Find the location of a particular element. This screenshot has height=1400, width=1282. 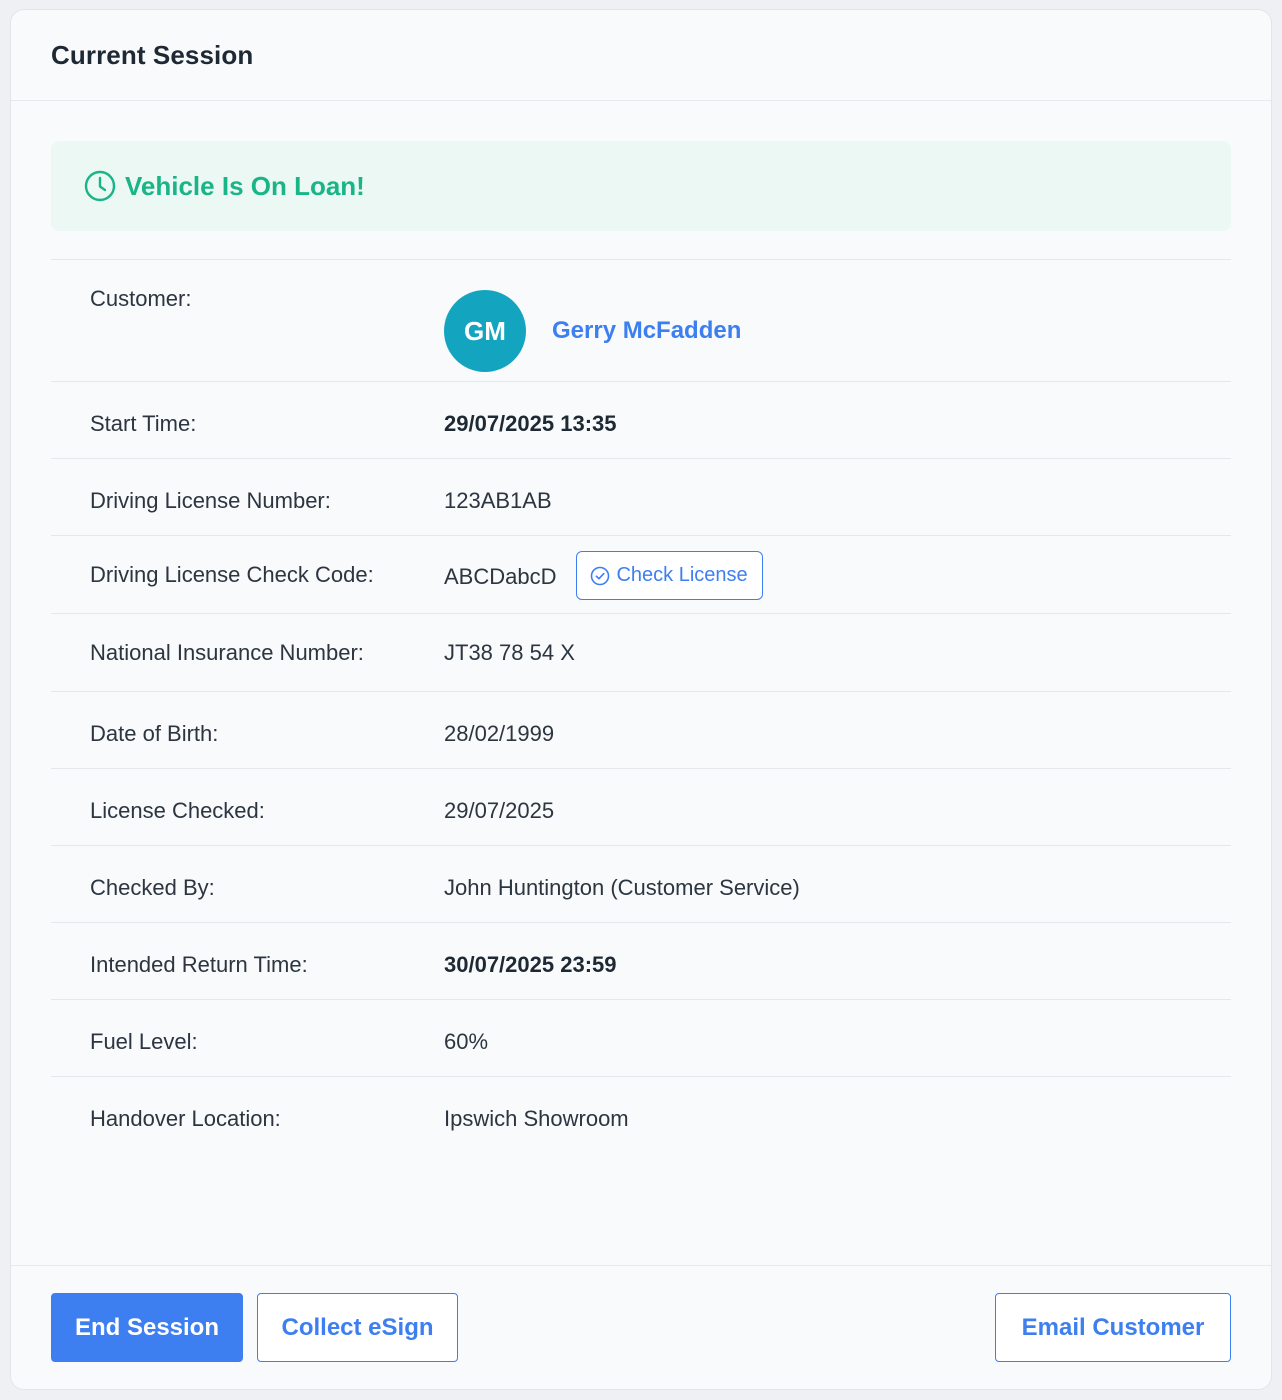

detail-value: 60% is located at coordinates (466, 1041).